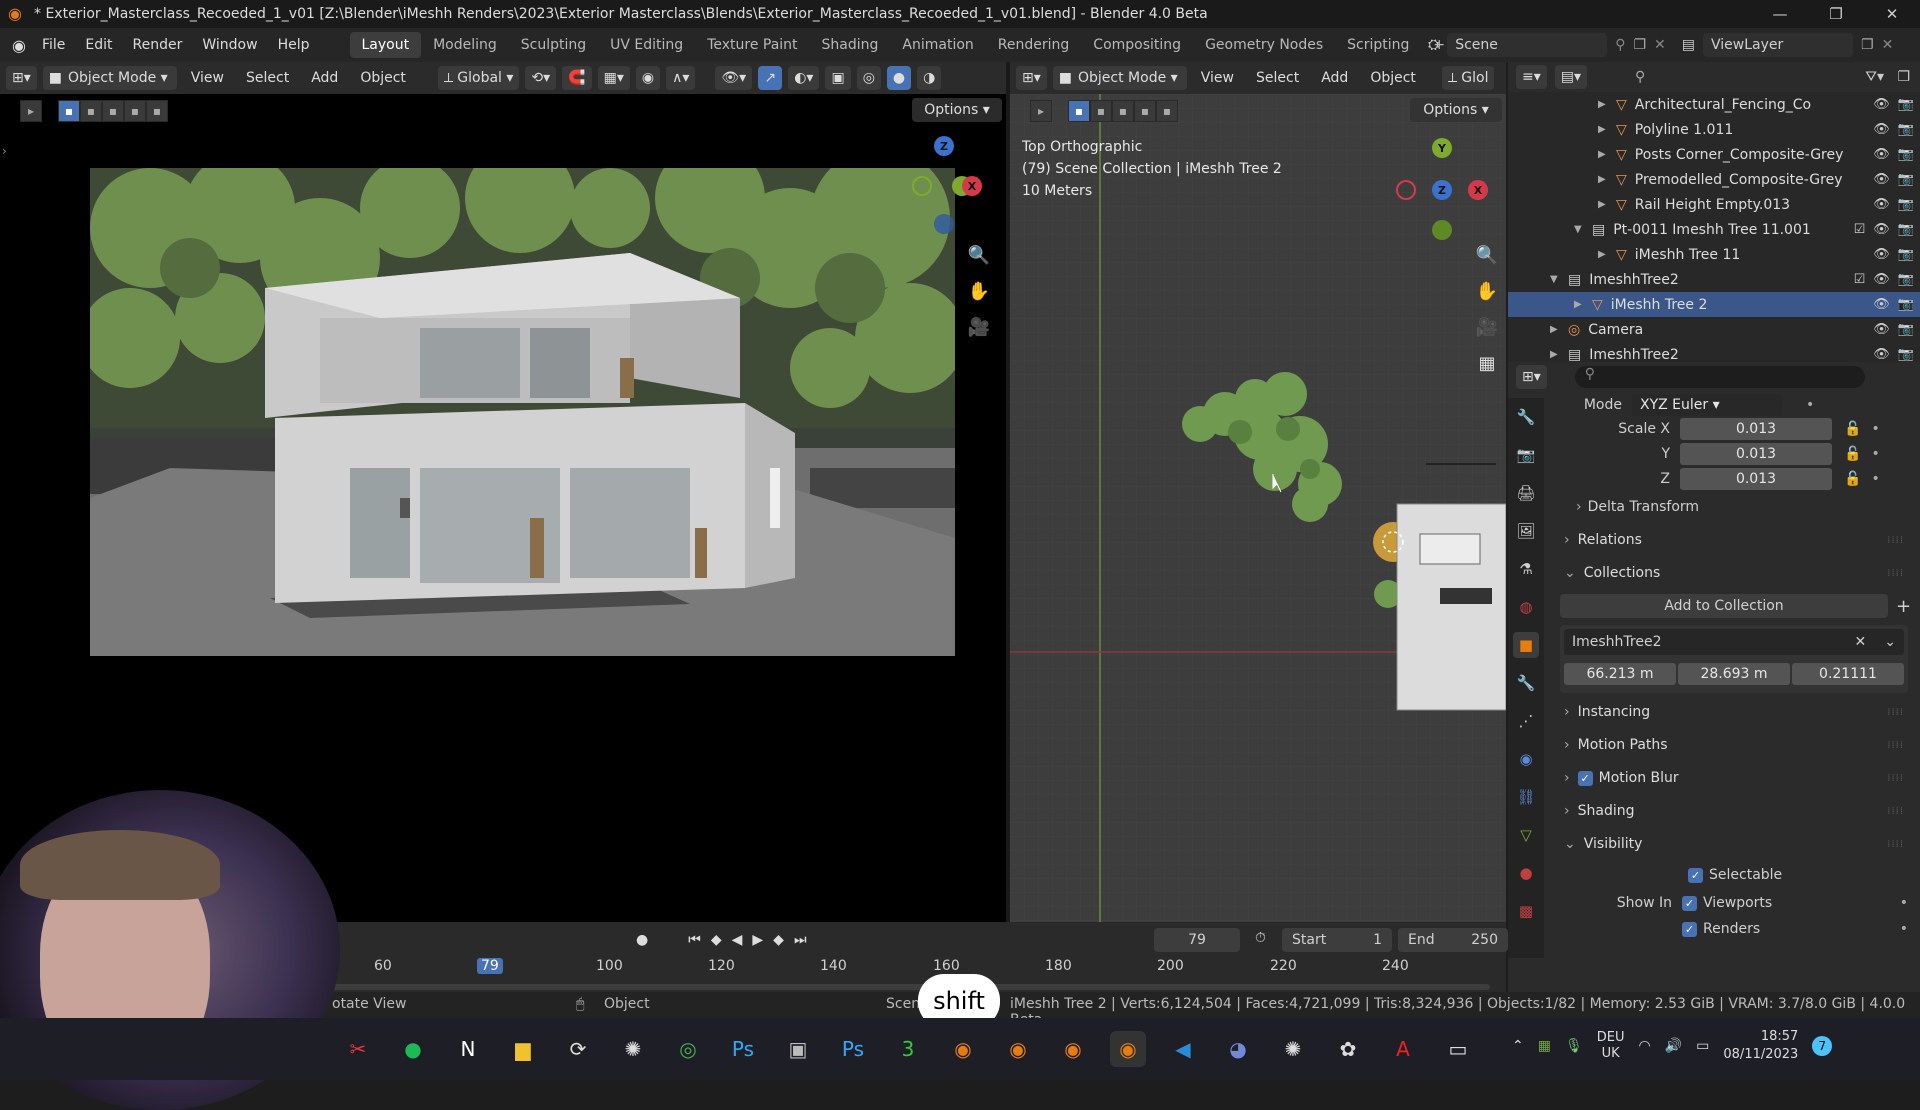  I want to click on end-frame-field: End 250, so click(1453, 940).